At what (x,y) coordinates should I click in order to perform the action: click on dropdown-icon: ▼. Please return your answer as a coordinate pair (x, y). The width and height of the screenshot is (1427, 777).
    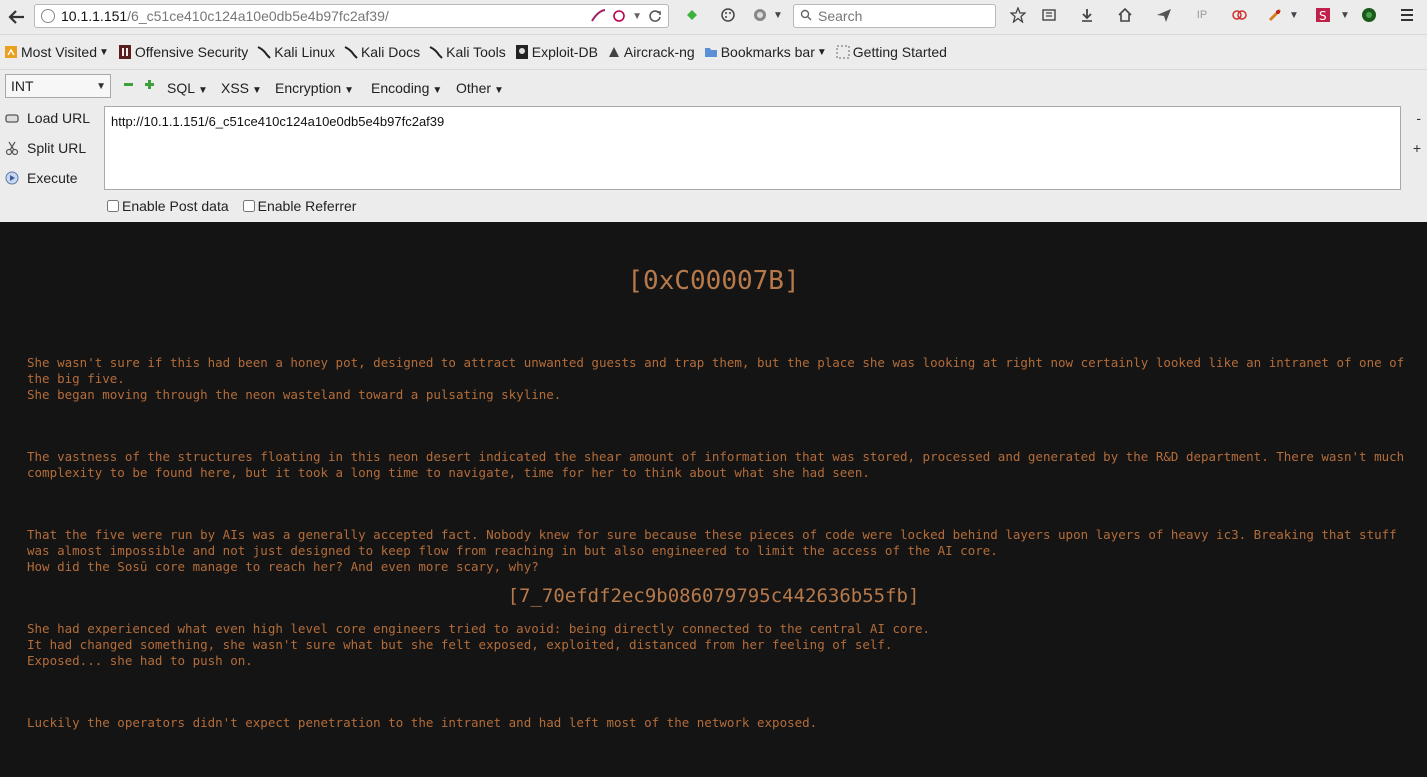
    Looking at the image, I should click on (637, 16).